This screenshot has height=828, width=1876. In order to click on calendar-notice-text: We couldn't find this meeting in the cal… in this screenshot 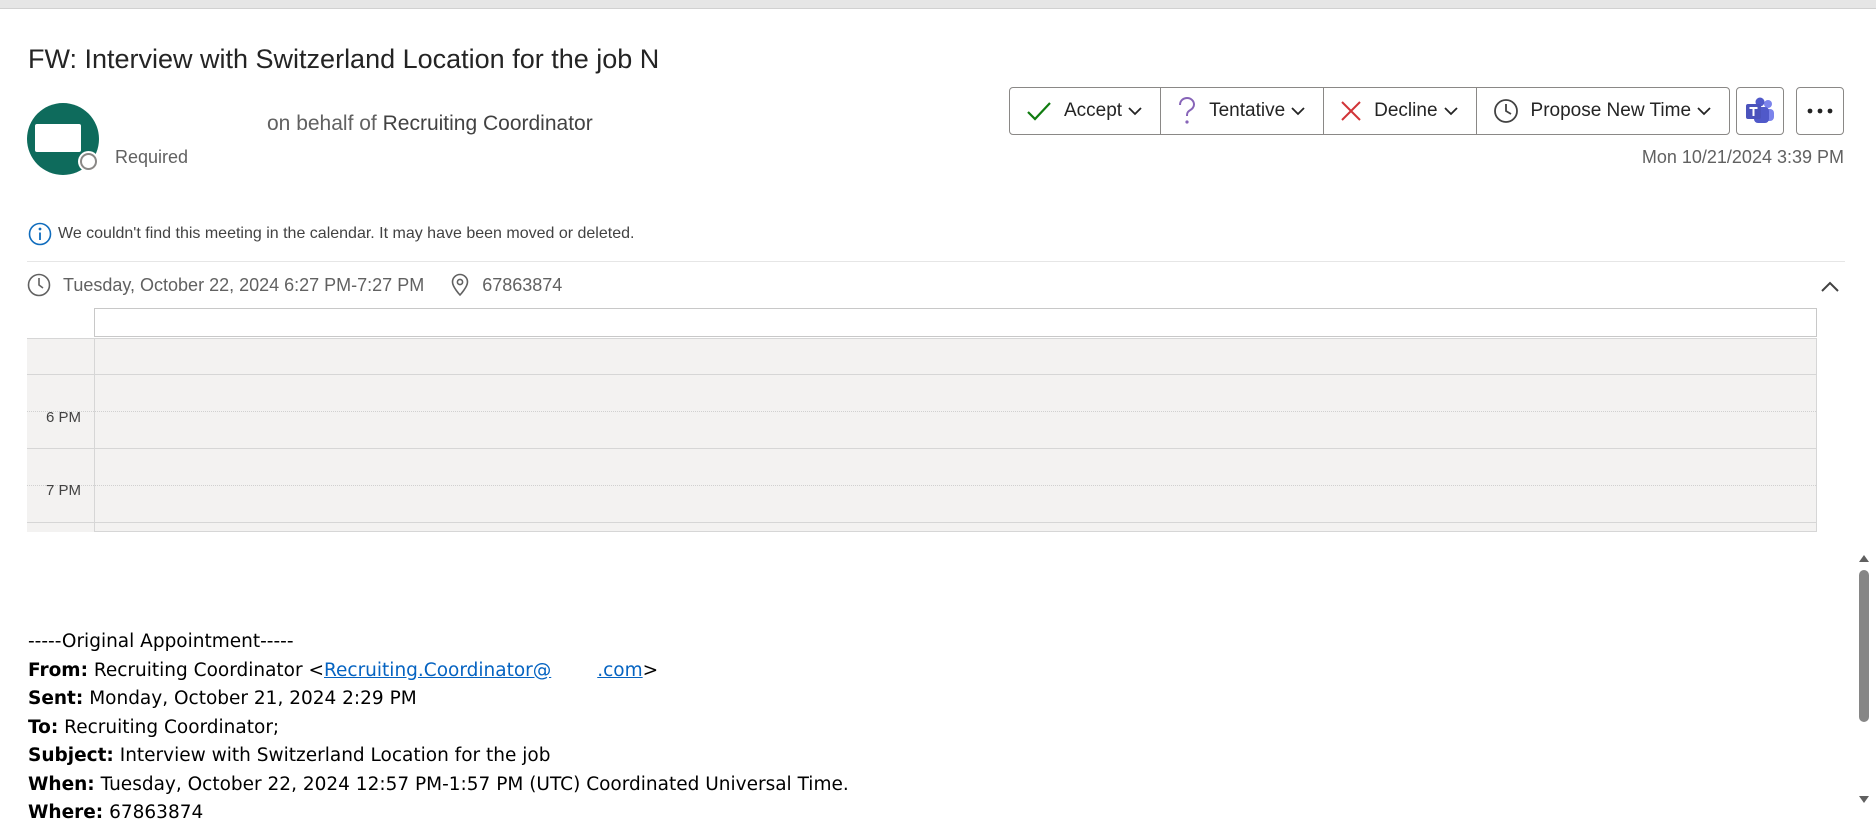, I will do `click(346, 233)`.